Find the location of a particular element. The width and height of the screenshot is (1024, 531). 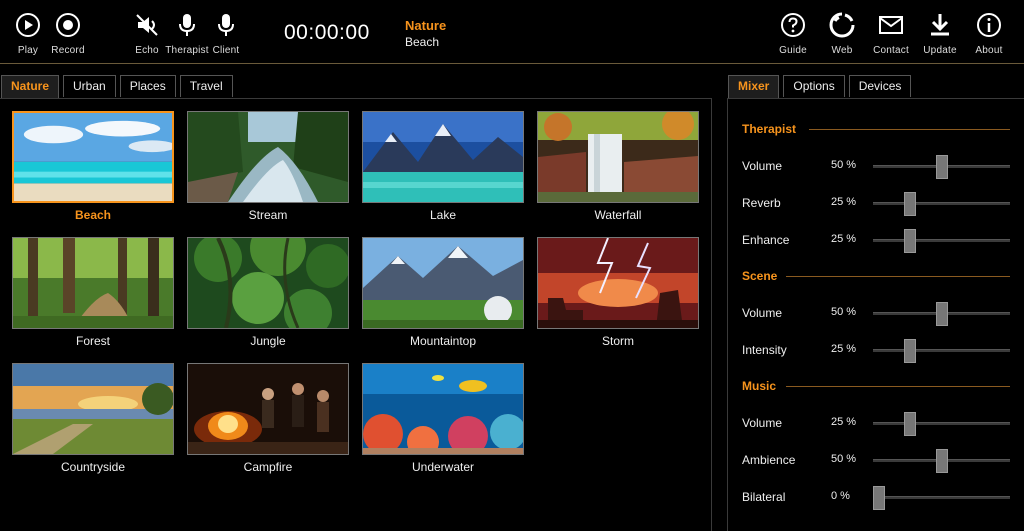

slider-row-therapist-volume: Volume 50 % is located at coordinates (877, 167).